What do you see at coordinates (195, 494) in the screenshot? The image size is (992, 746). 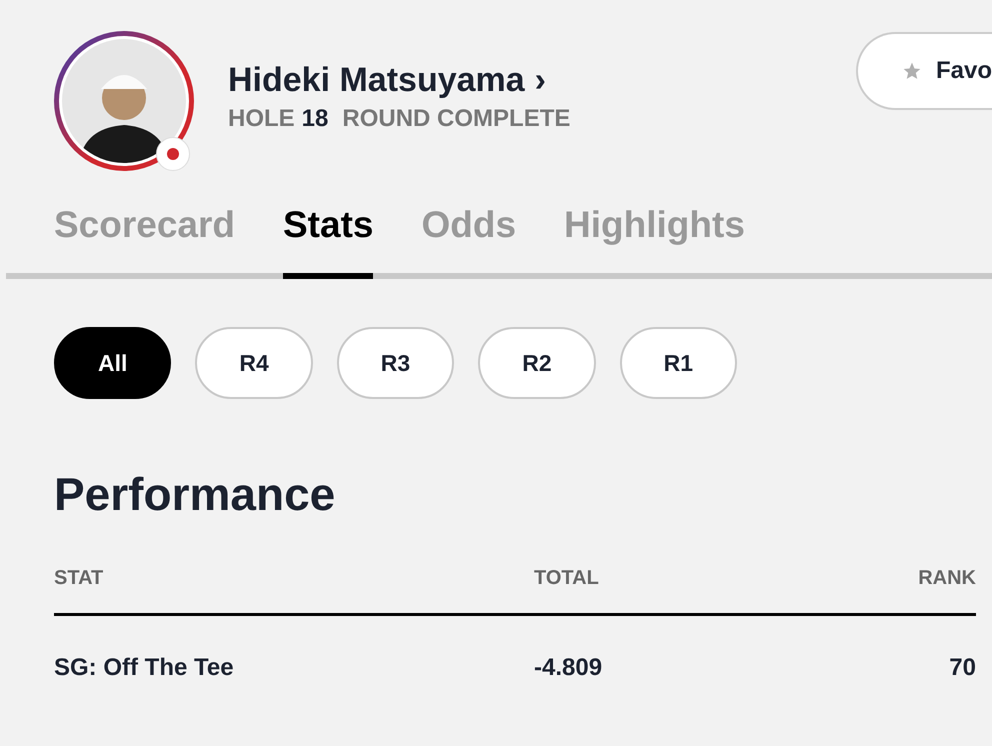 I see `section-title: Performance` at bounding box center [195, 494].